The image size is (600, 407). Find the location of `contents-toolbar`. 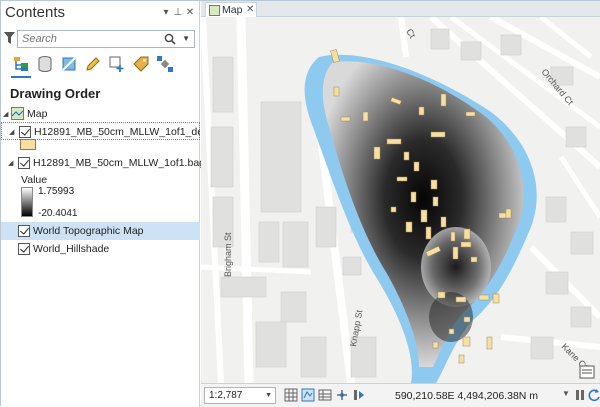

contents-toolbar is located at coordinates (100, 65).